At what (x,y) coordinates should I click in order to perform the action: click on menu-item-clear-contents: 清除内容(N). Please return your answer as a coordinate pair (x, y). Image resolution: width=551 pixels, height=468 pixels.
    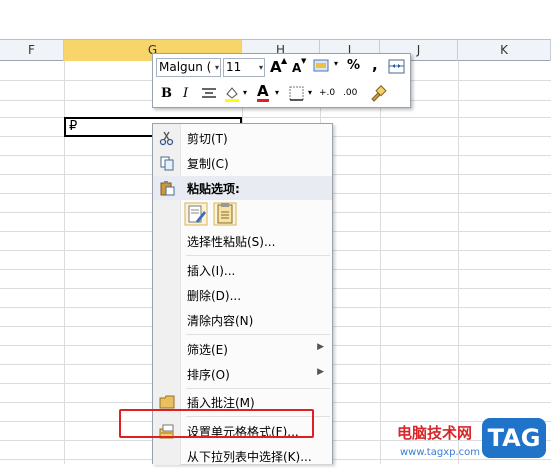
    Looking at the image, I should click on (242, 320).